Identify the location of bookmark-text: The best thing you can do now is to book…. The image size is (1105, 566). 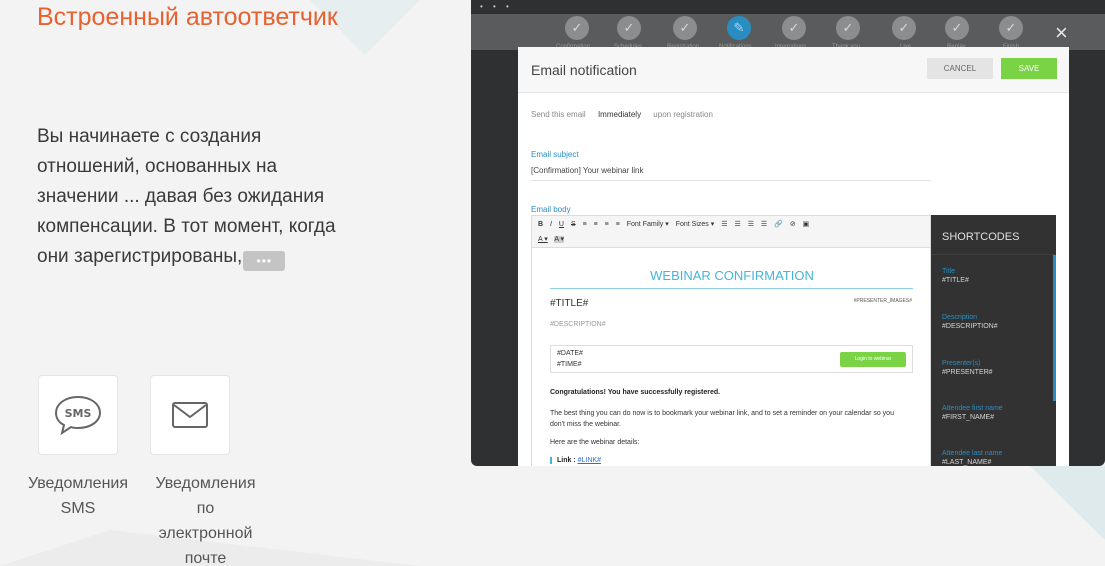
(722, 419).